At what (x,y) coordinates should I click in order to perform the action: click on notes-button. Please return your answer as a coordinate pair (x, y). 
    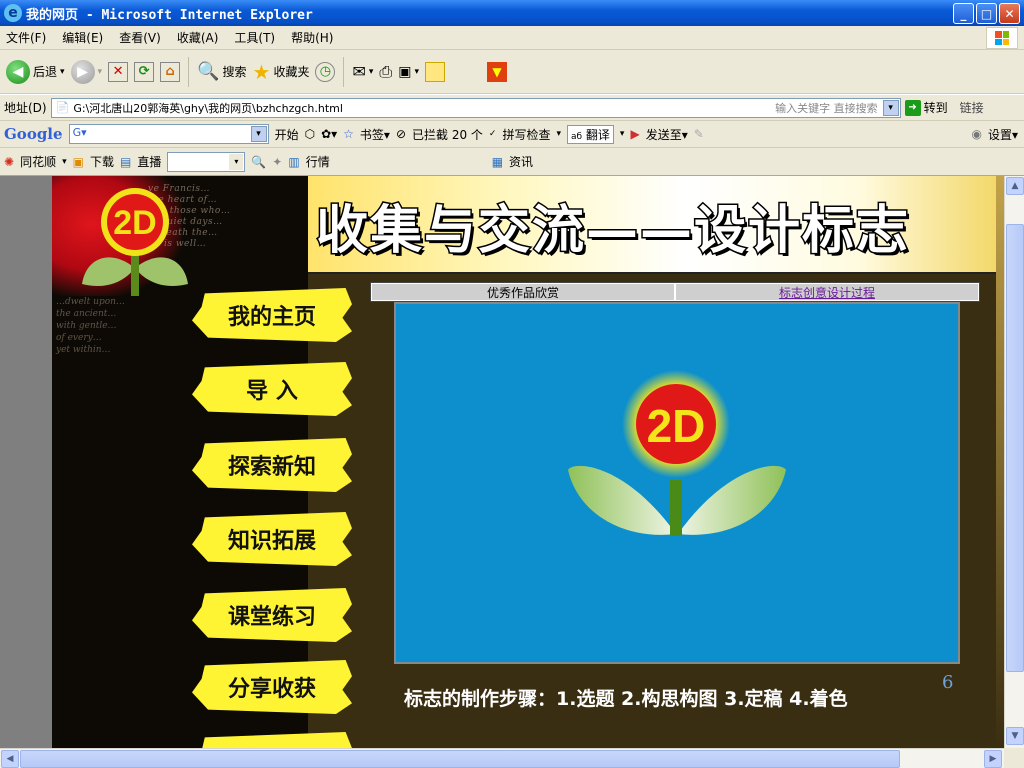
    Looking at the image, I should click on (434, 71).